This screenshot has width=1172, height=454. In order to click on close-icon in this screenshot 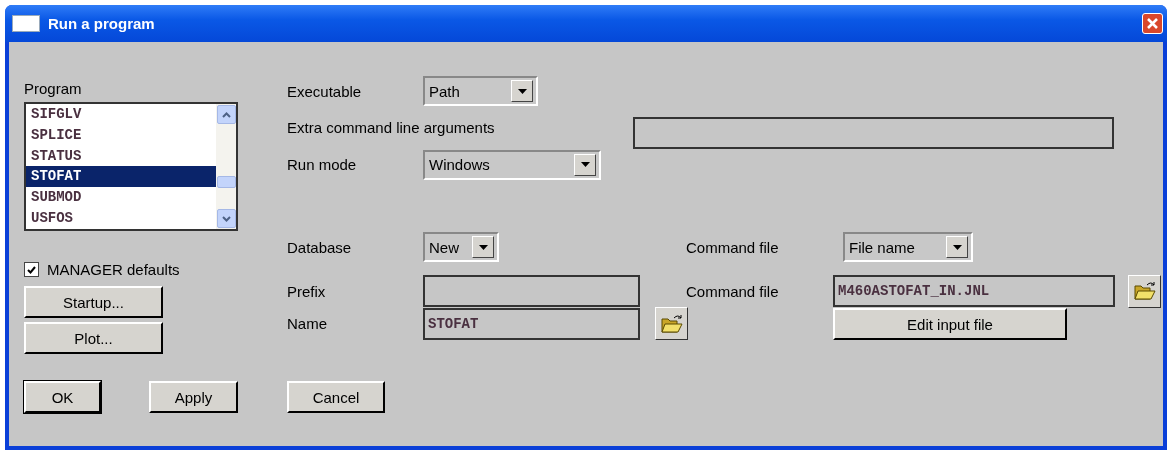, I will do `click(1152, 23)`.